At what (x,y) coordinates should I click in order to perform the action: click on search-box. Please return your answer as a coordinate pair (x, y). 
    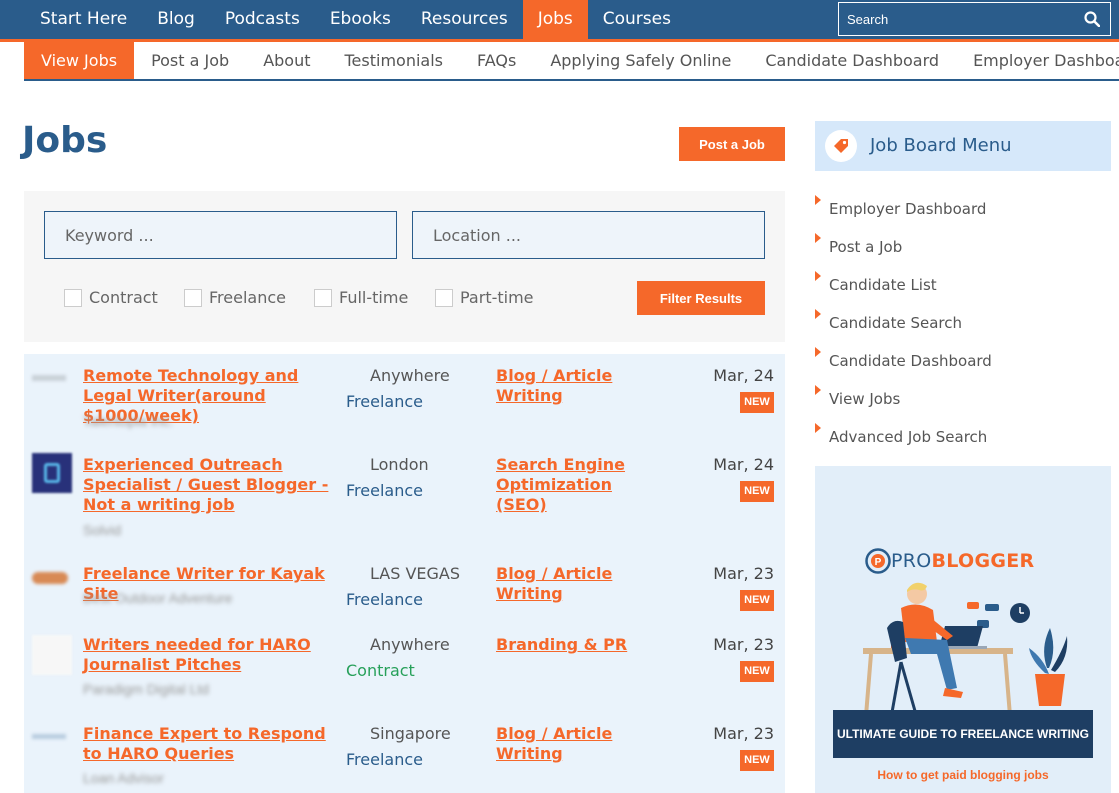
    Looking at the image, I should click on (974, 19).